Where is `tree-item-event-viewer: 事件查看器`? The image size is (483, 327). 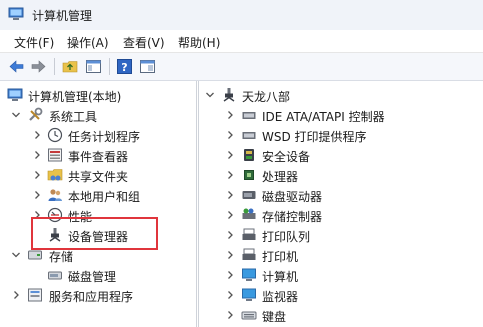
tree-item-event-viewer: 事件查看器 is located at coordinates (98, 156).